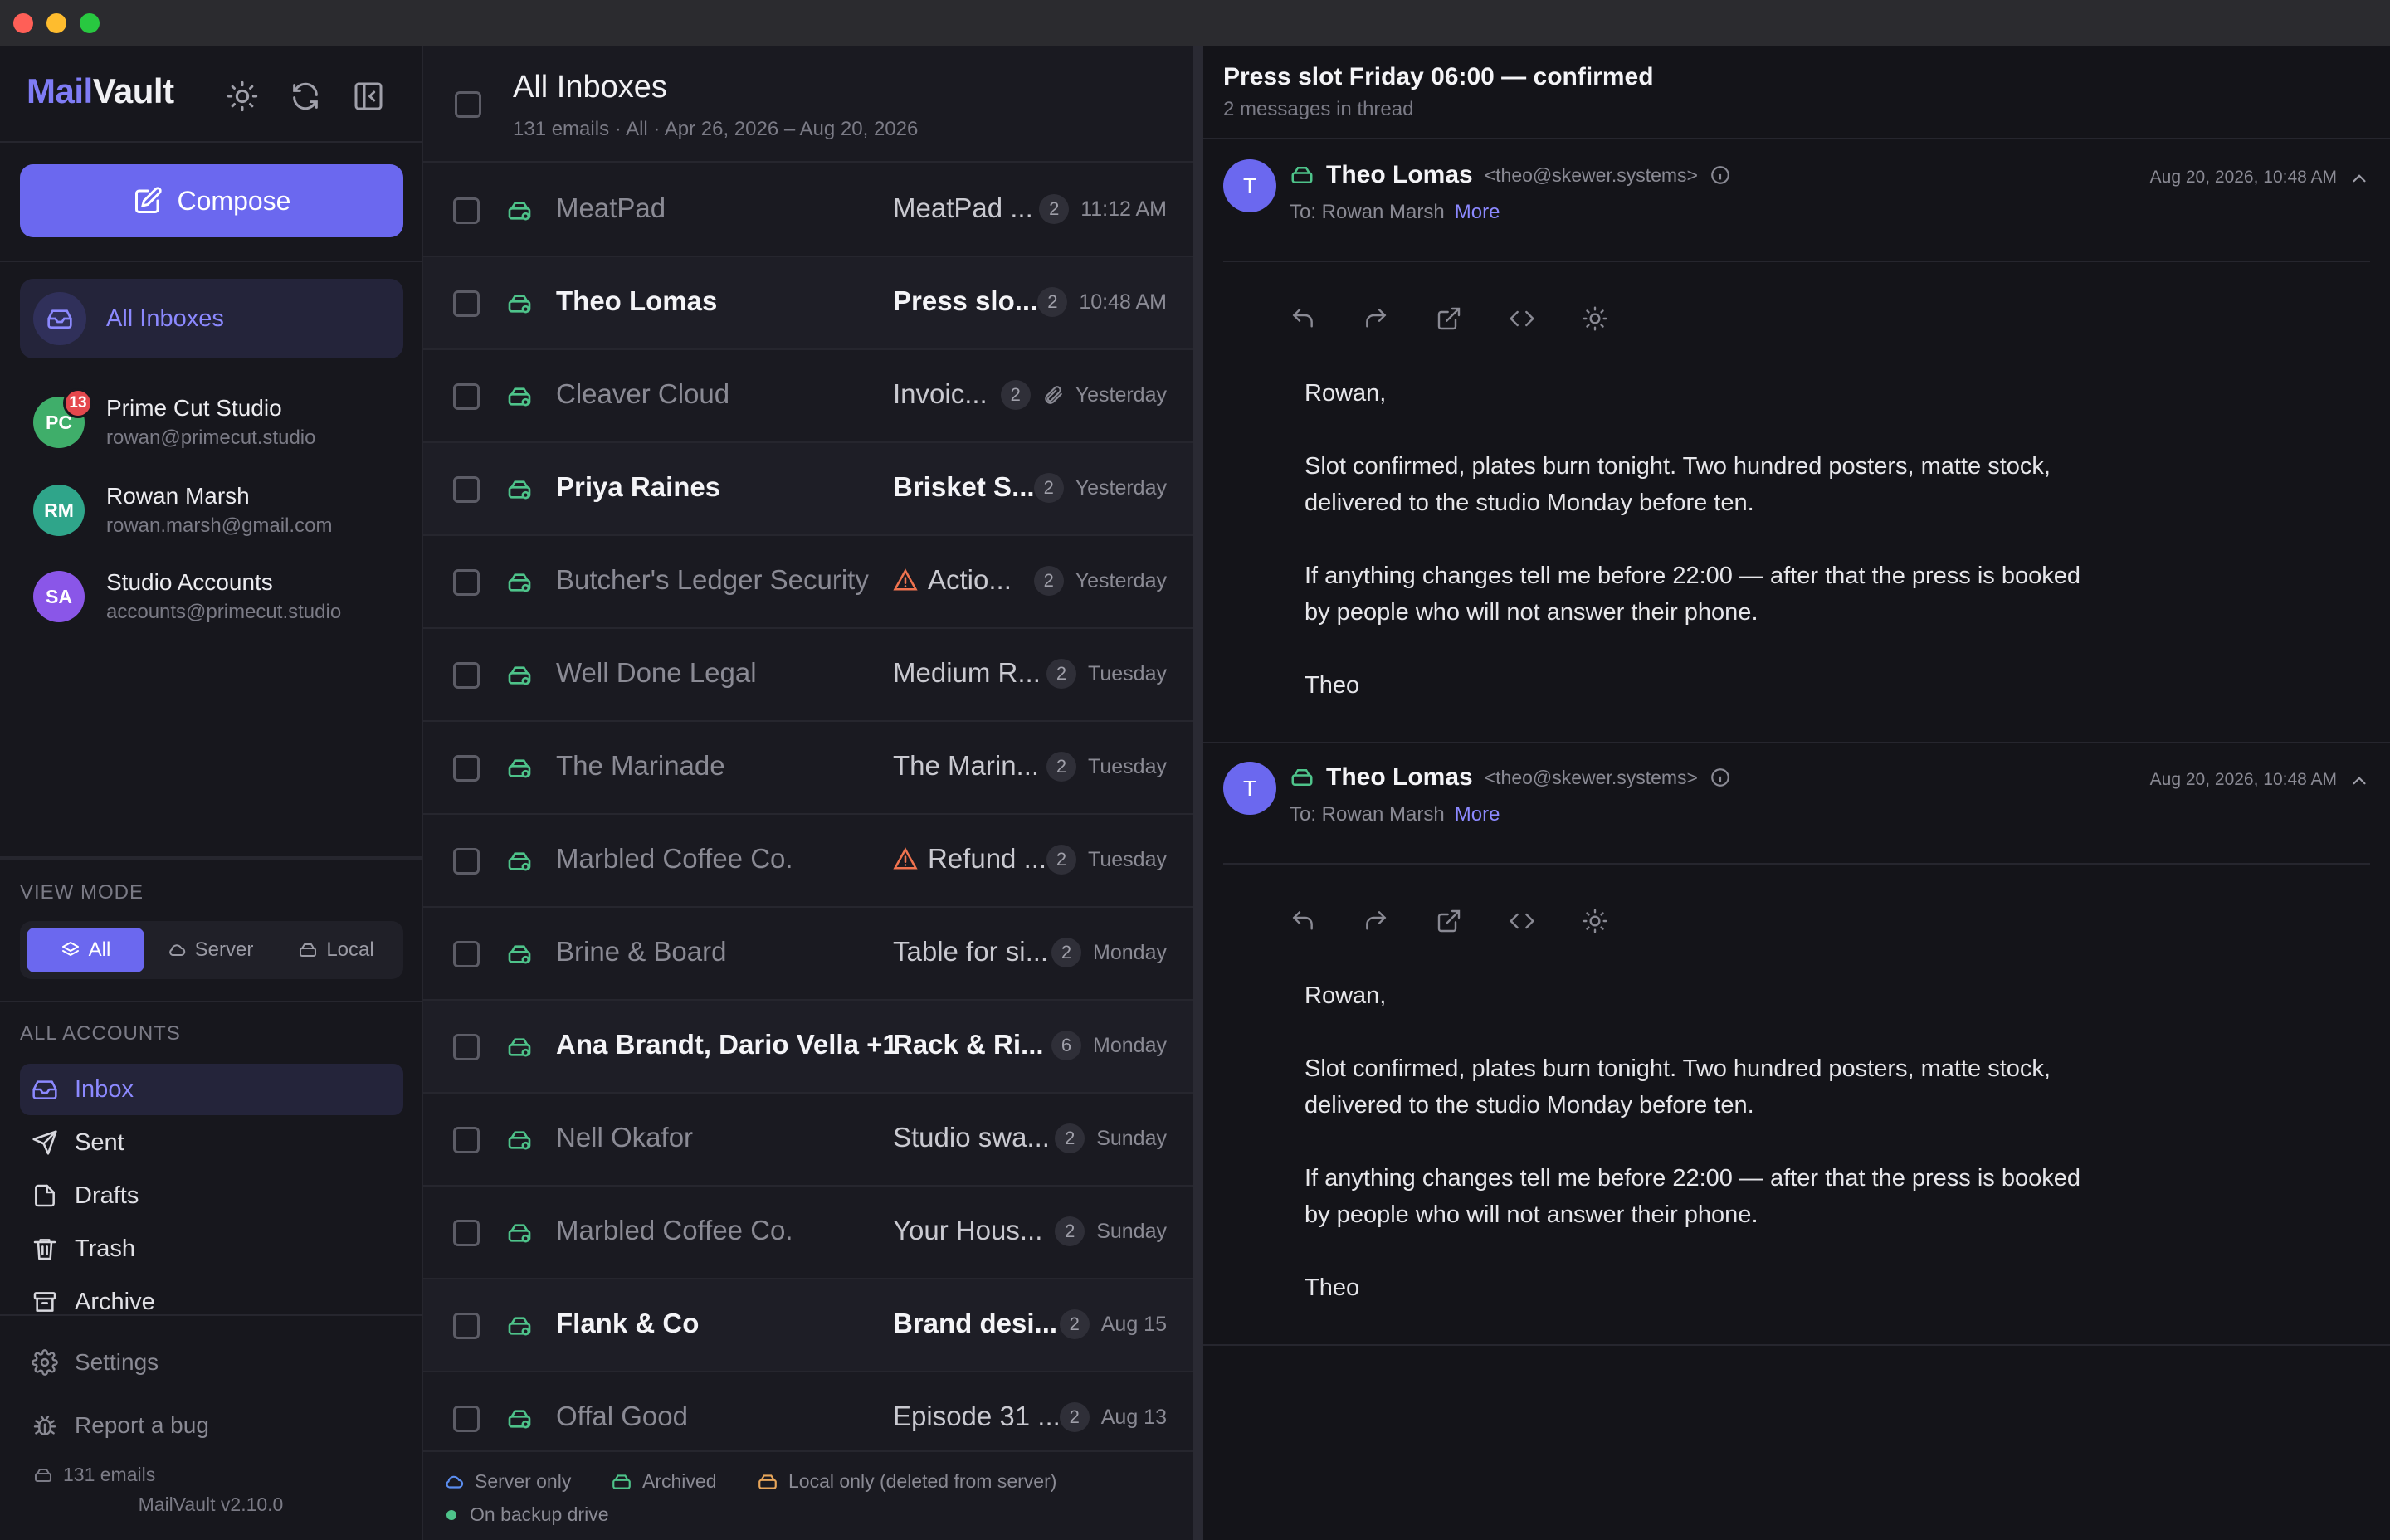 The height and width of the screenshot is (1540, 2390). I want to click on select-all-checkbox, so click(468, 104).